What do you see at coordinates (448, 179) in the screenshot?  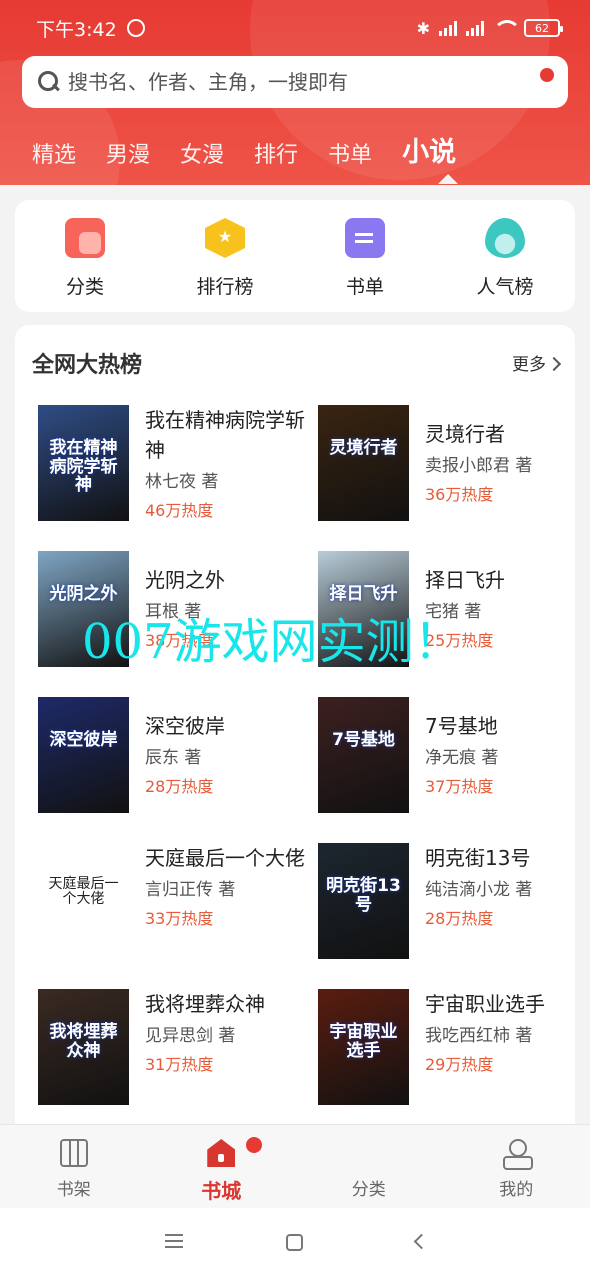 I see `active-tab-indicator` at bounding box center [448, 179].